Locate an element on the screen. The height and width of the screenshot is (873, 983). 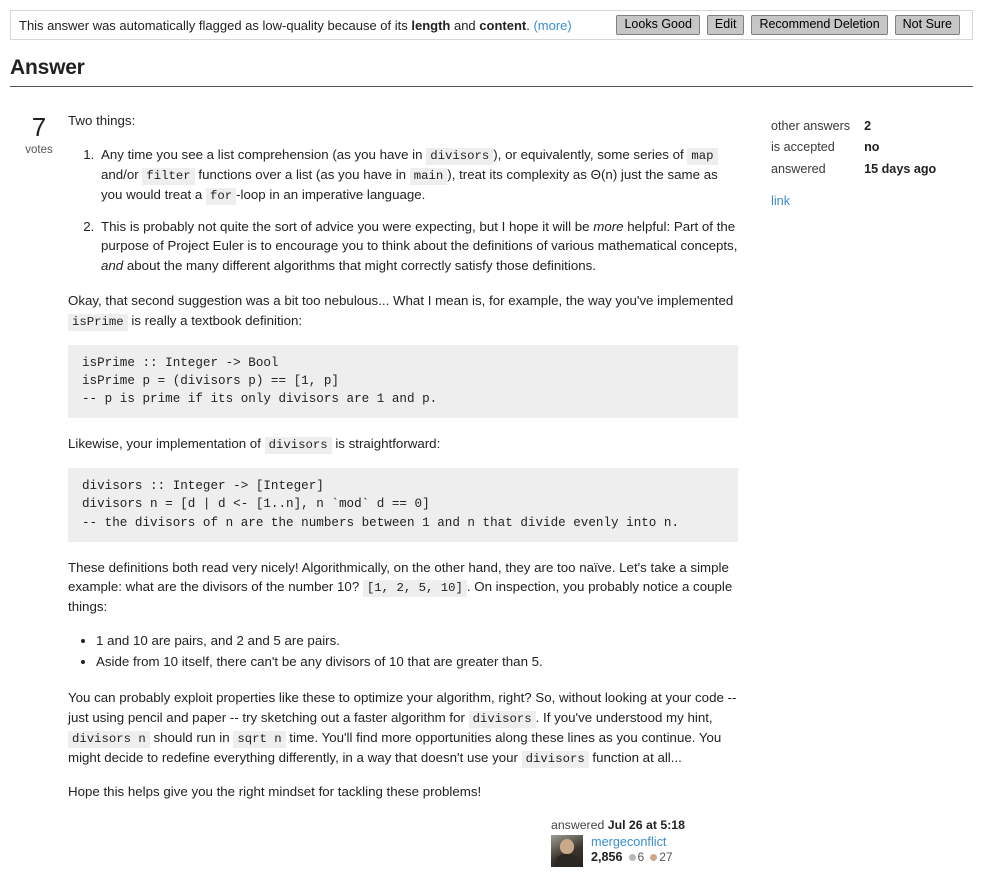
permalink-link: link is located at coordinates (780, 200).